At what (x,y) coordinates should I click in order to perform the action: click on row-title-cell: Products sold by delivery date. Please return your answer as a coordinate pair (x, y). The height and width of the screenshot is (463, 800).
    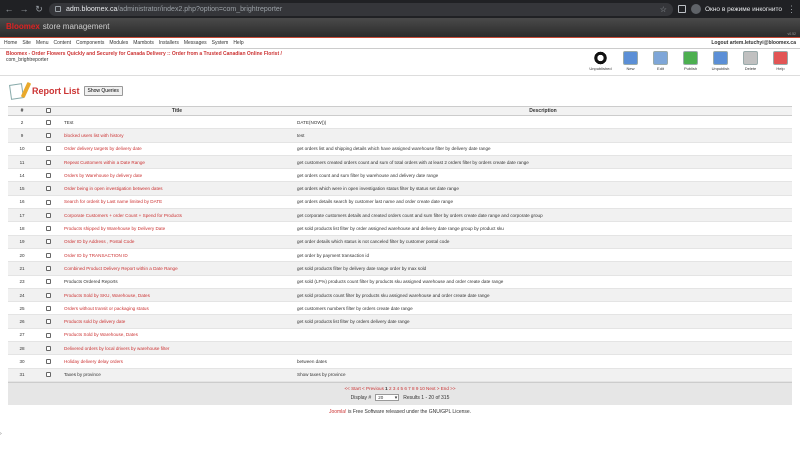
    Looking at the image, I should click on (177, 321).